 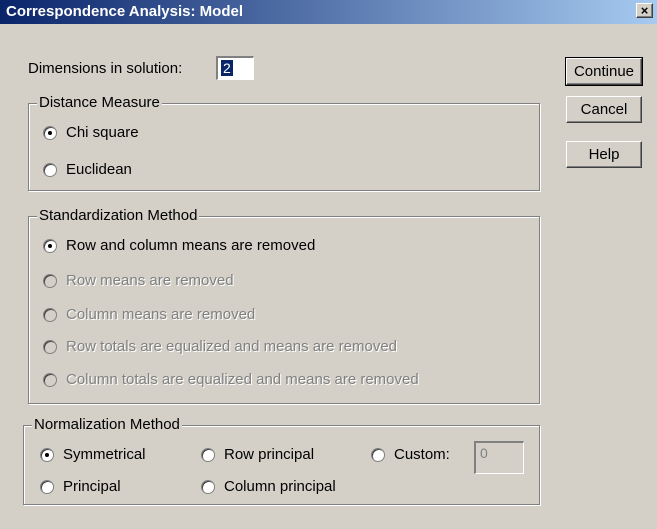 I want to click on window-title: Correspondence Analysis: Model, so click(x=124, y=11).